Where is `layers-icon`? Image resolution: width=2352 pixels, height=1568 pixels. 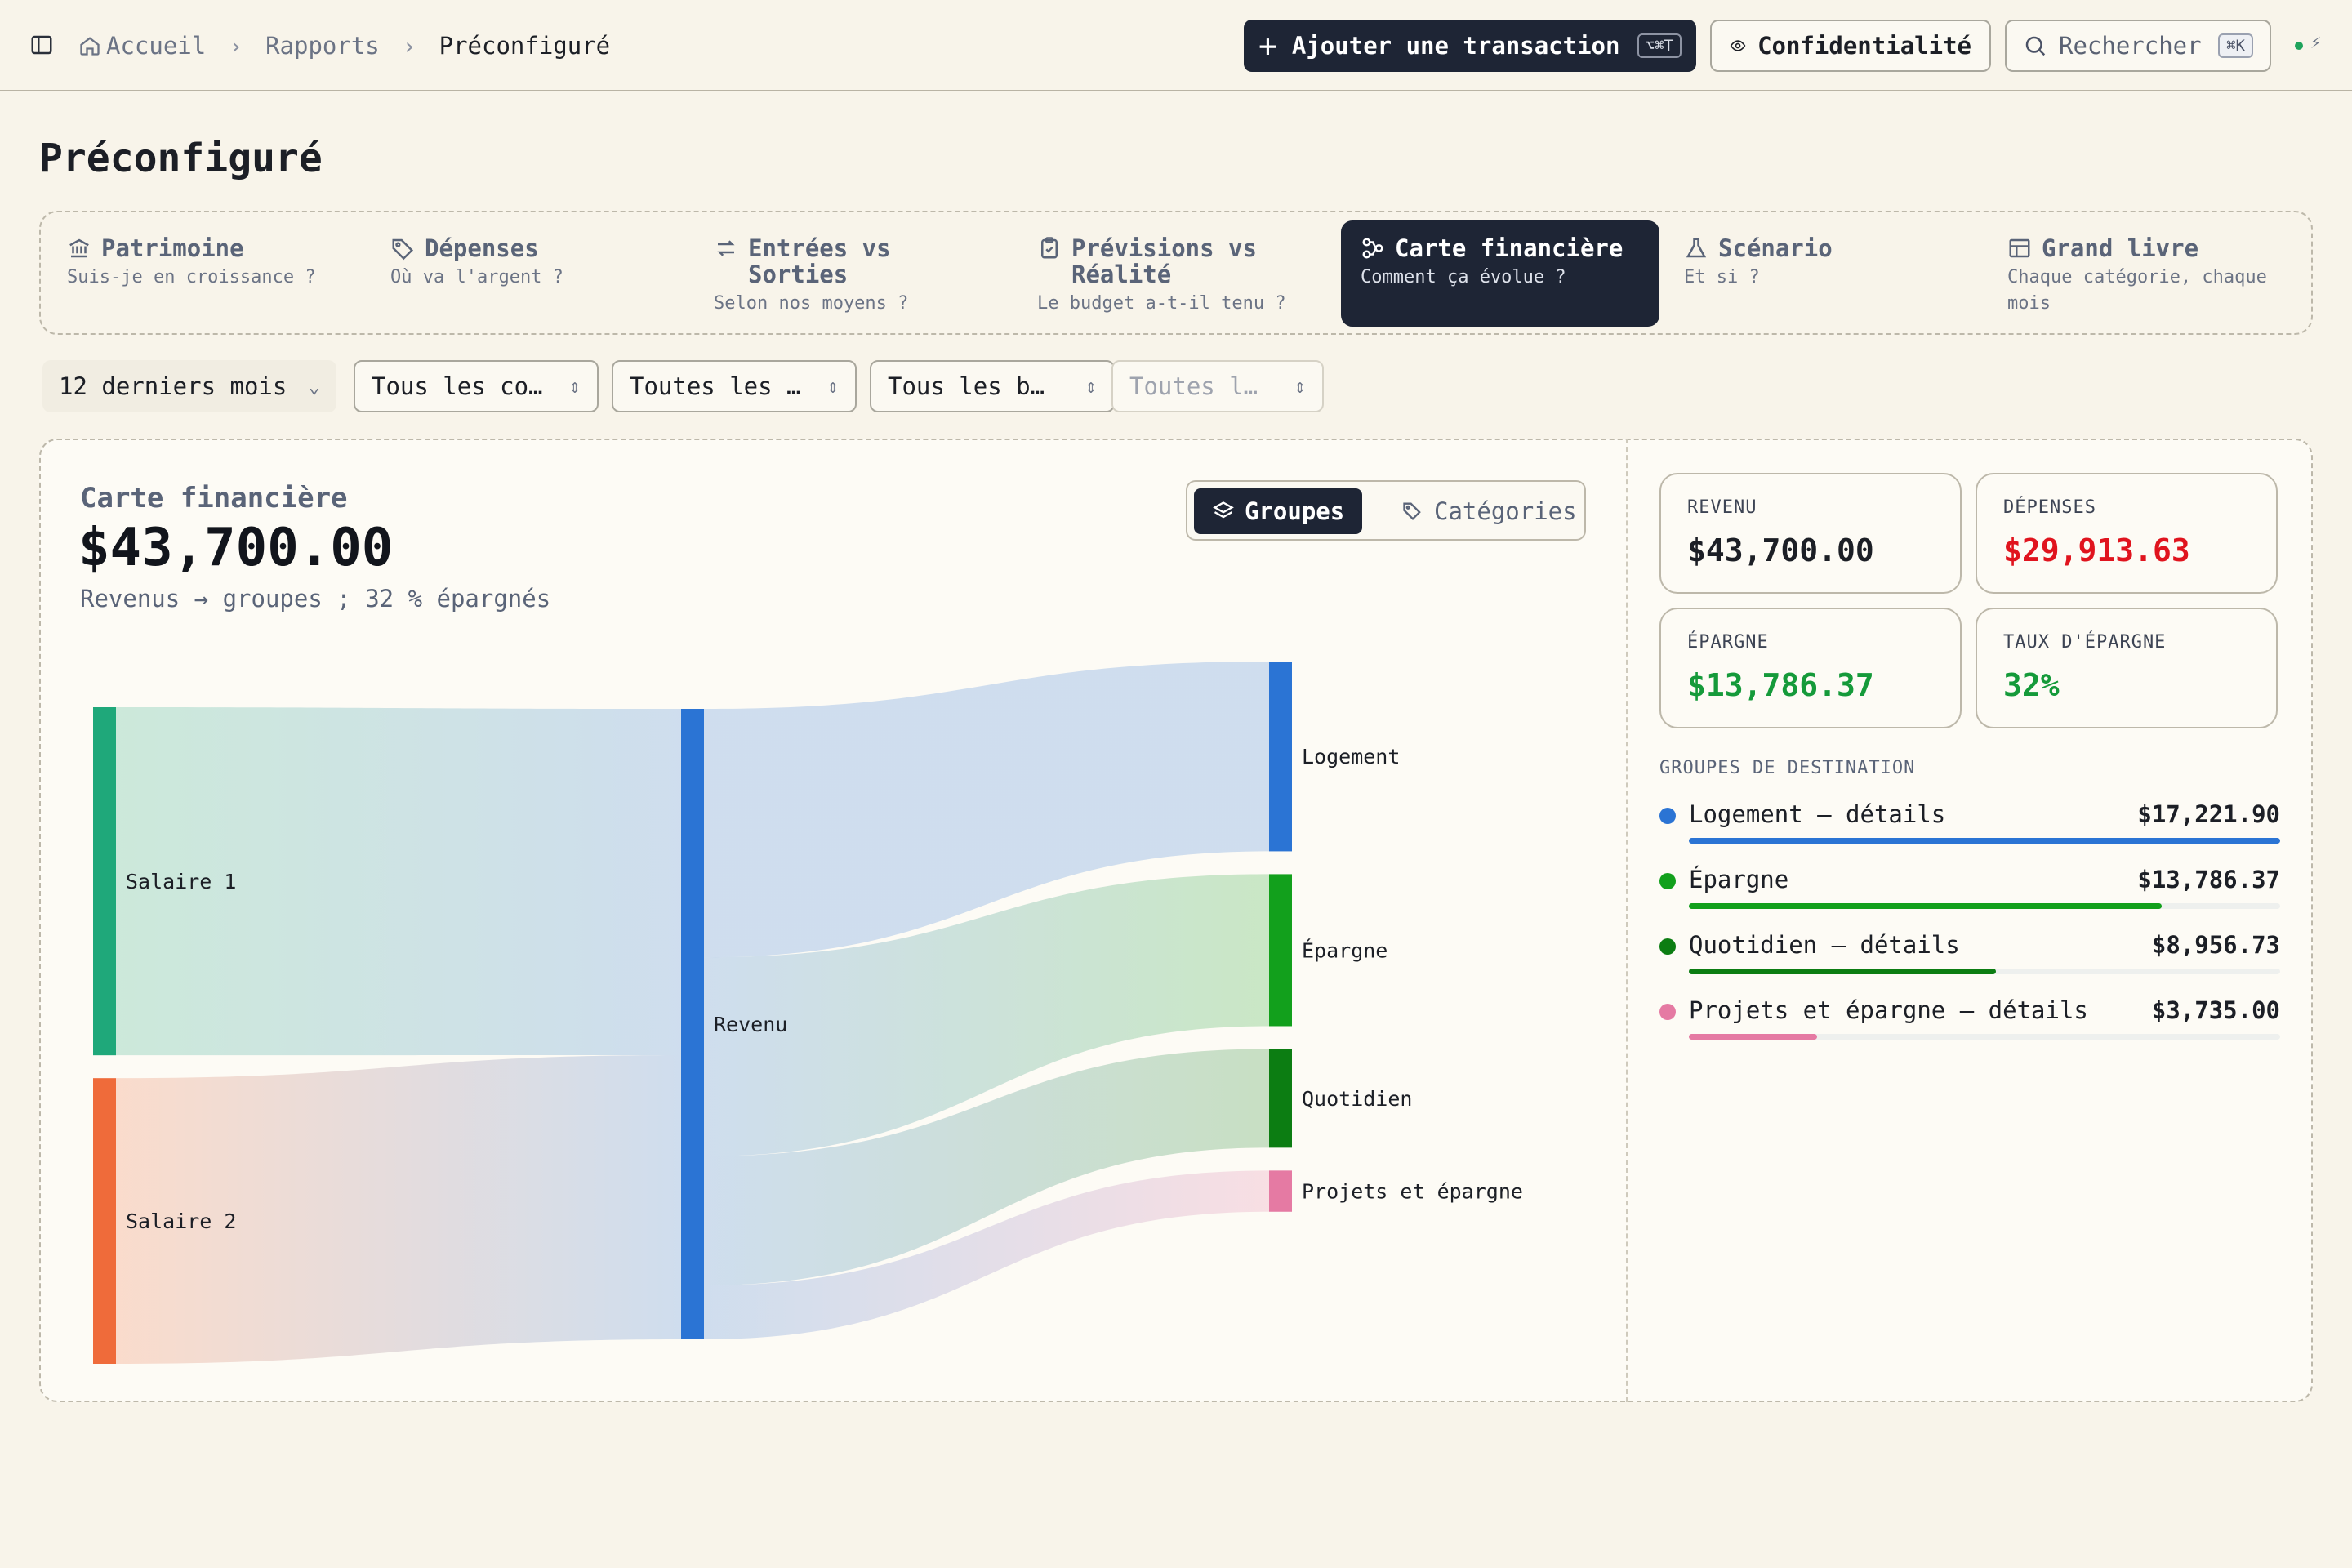
layers-icon is located at coordinates (1223, 510).